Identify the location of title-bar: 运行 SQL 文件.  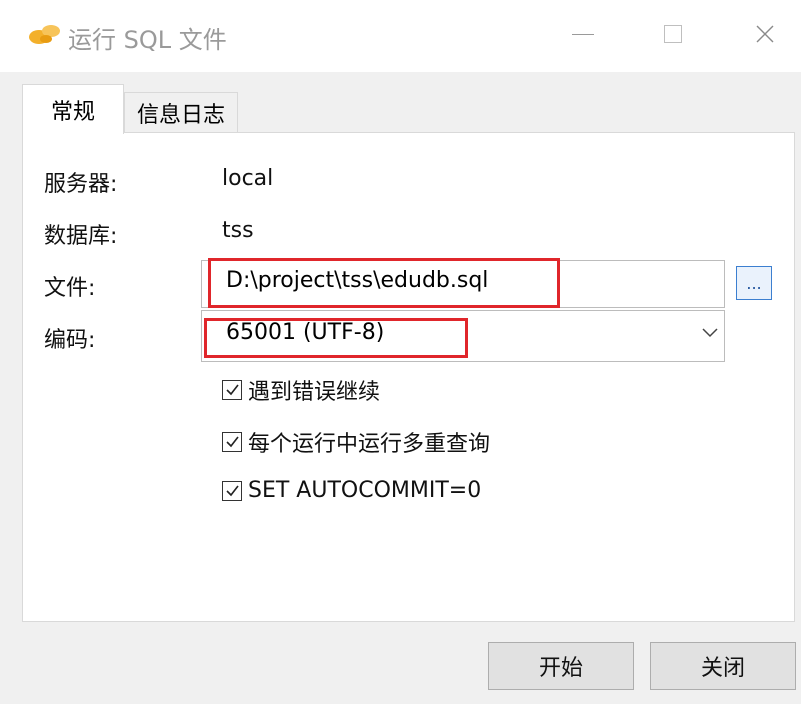
(400, 36).